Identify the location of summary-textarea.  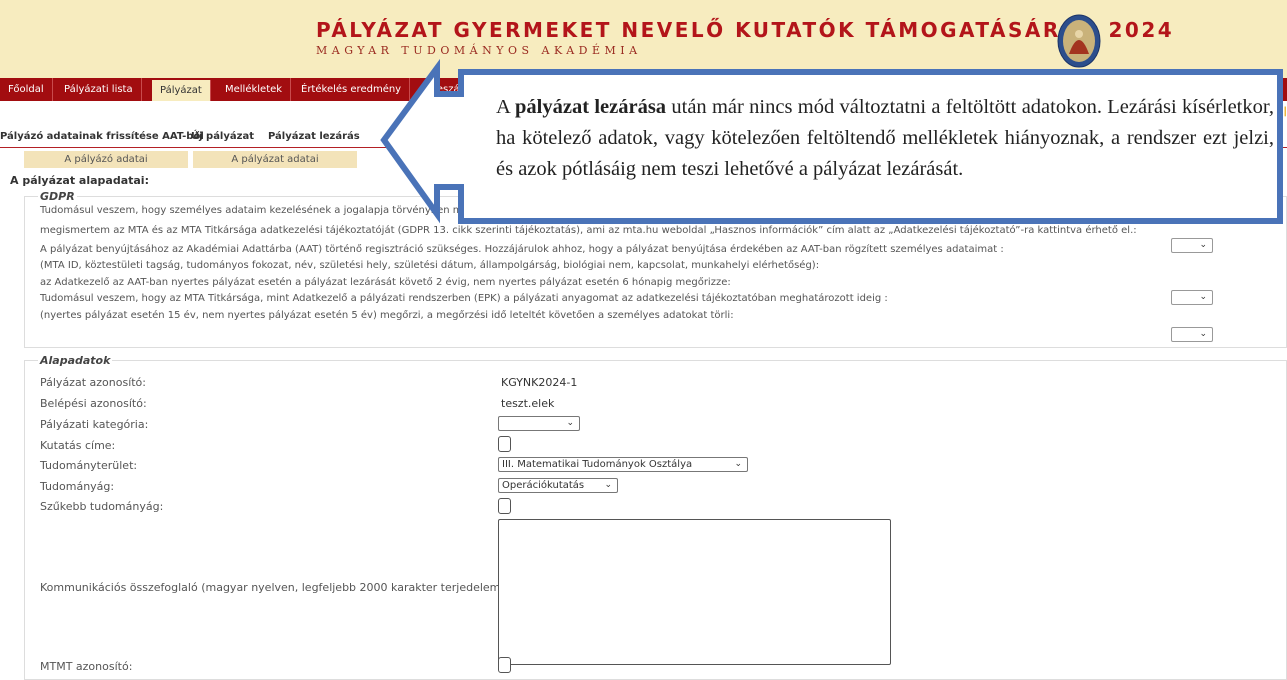
(694, 592).